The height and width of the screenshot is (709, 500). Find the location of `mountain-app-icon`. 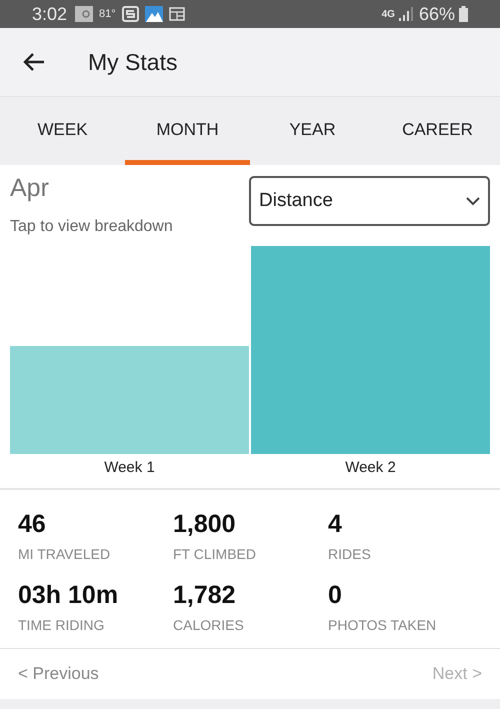

mountain-app-icon is located at coordinates (153, 14).